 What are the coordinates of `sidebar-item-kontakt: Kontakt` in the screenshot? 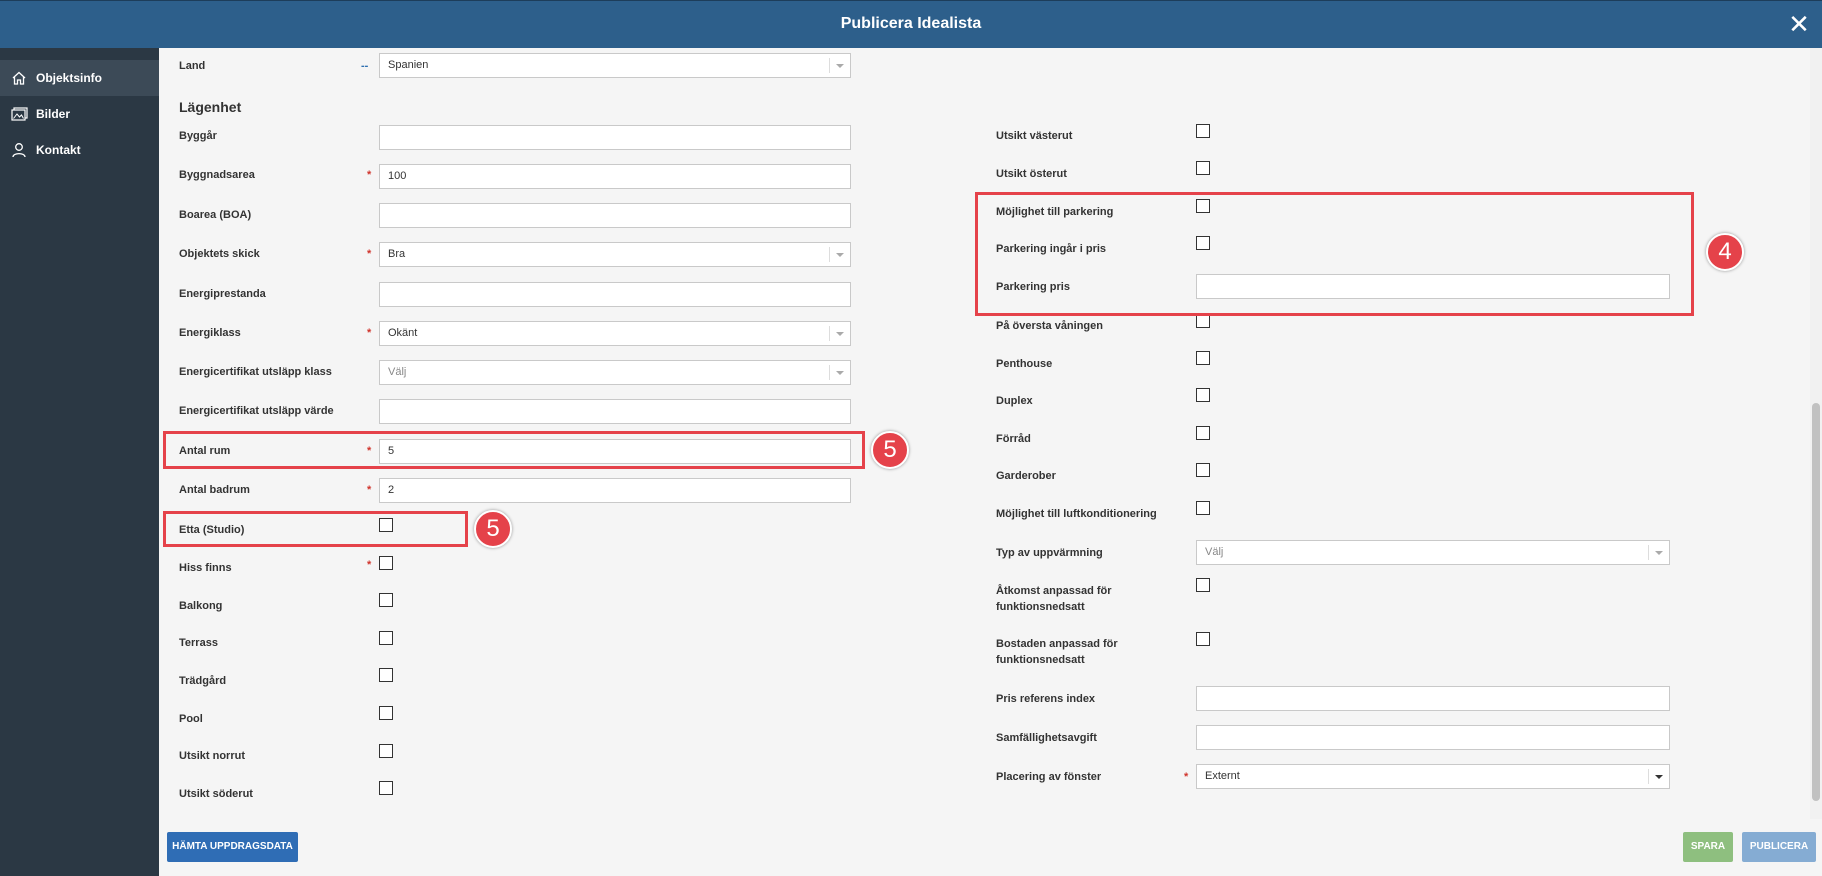 It's located at (79, 150).